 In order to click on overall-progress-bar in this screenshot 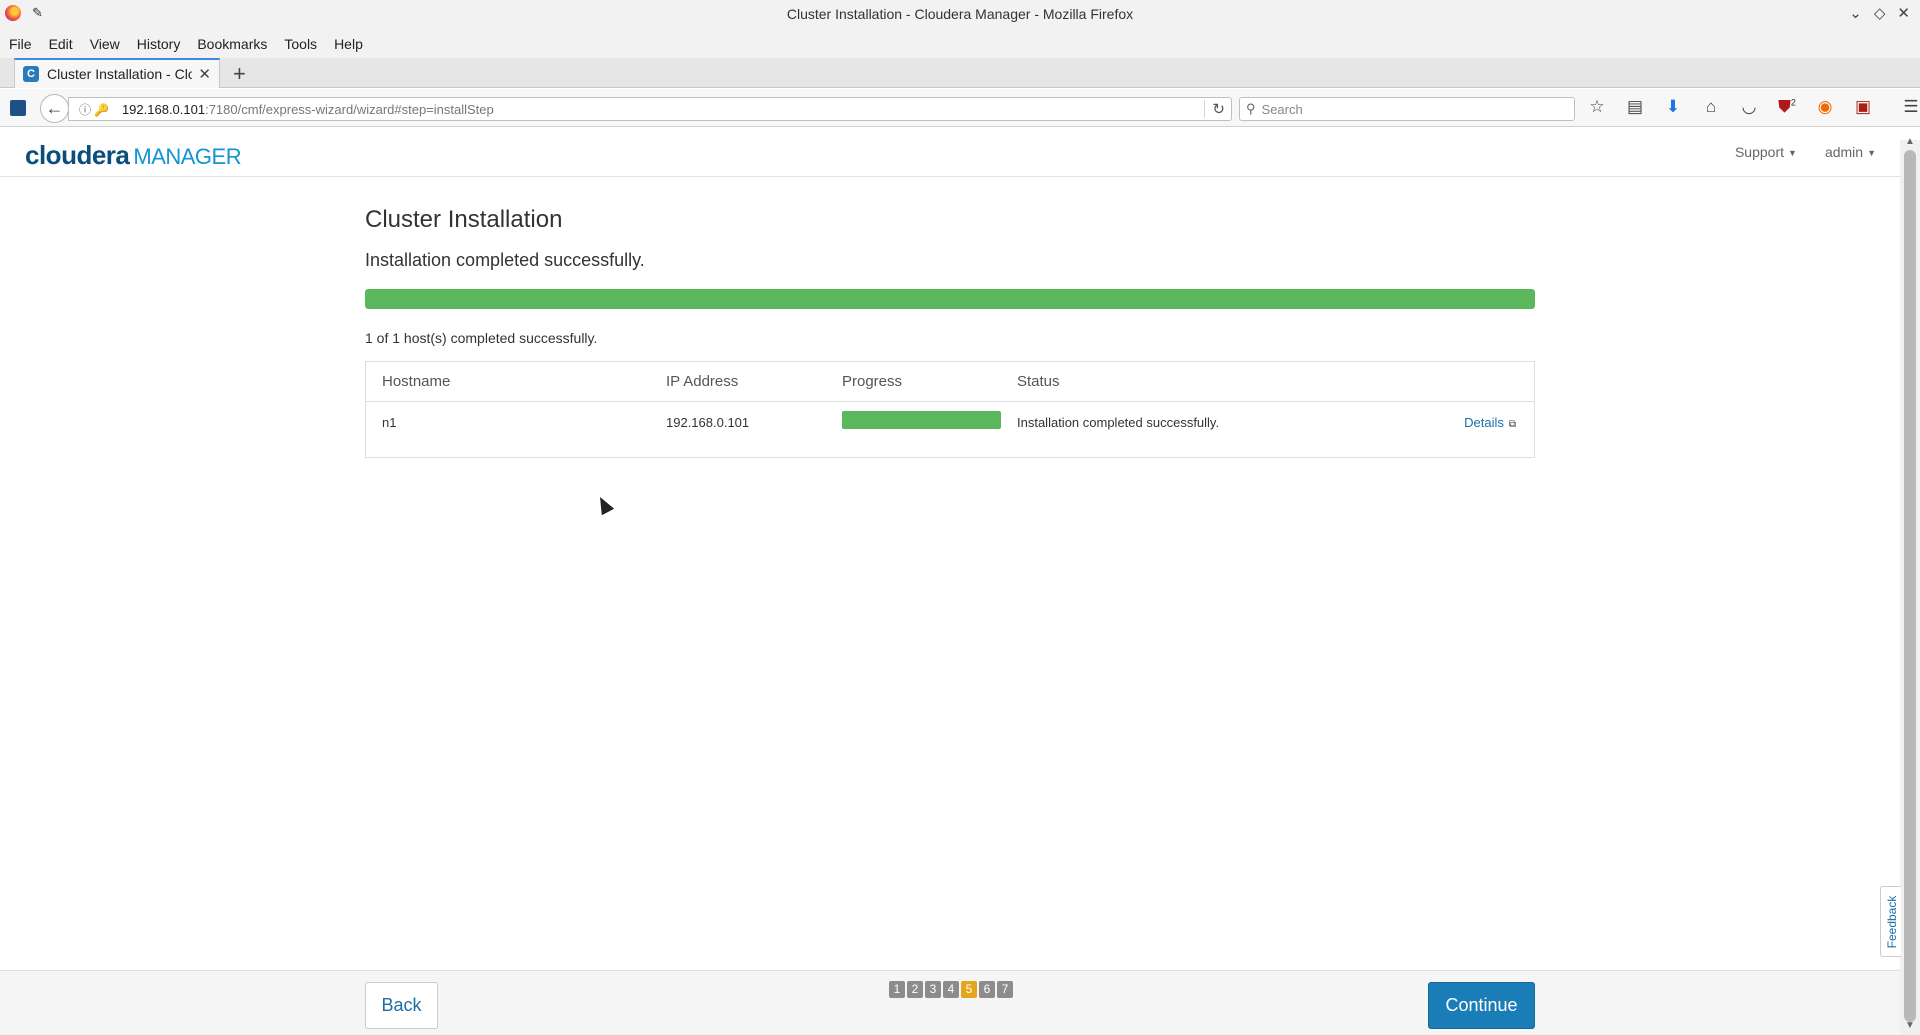, I will do `click(950, 299)`.